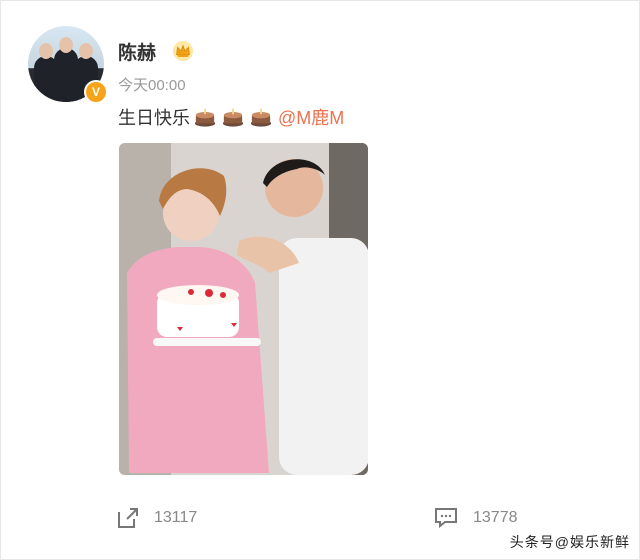 The image size is (640, 560). I want to click on verified-badge-icon: V, so click(96, 92).